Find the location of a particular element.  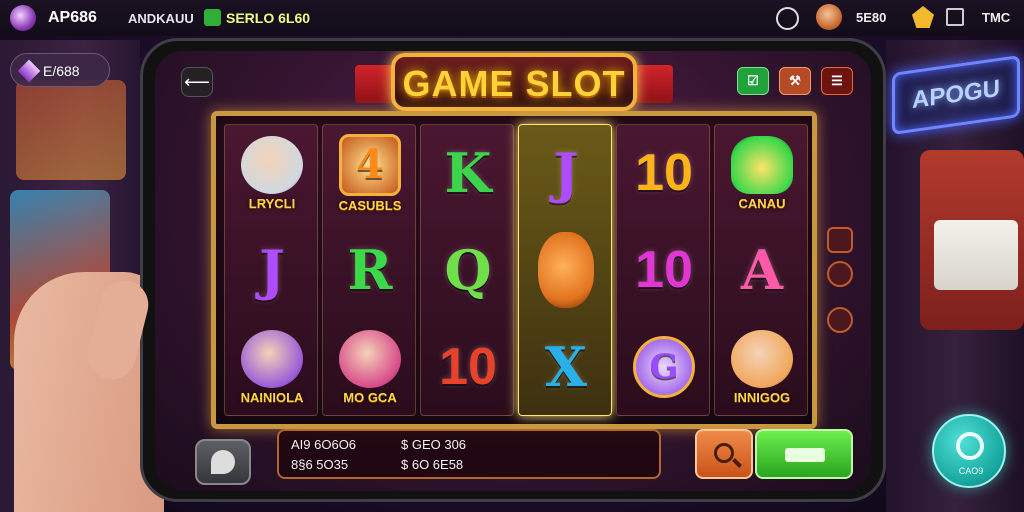

floating-button-label: CAO9 is located at coordinates (971, 471).